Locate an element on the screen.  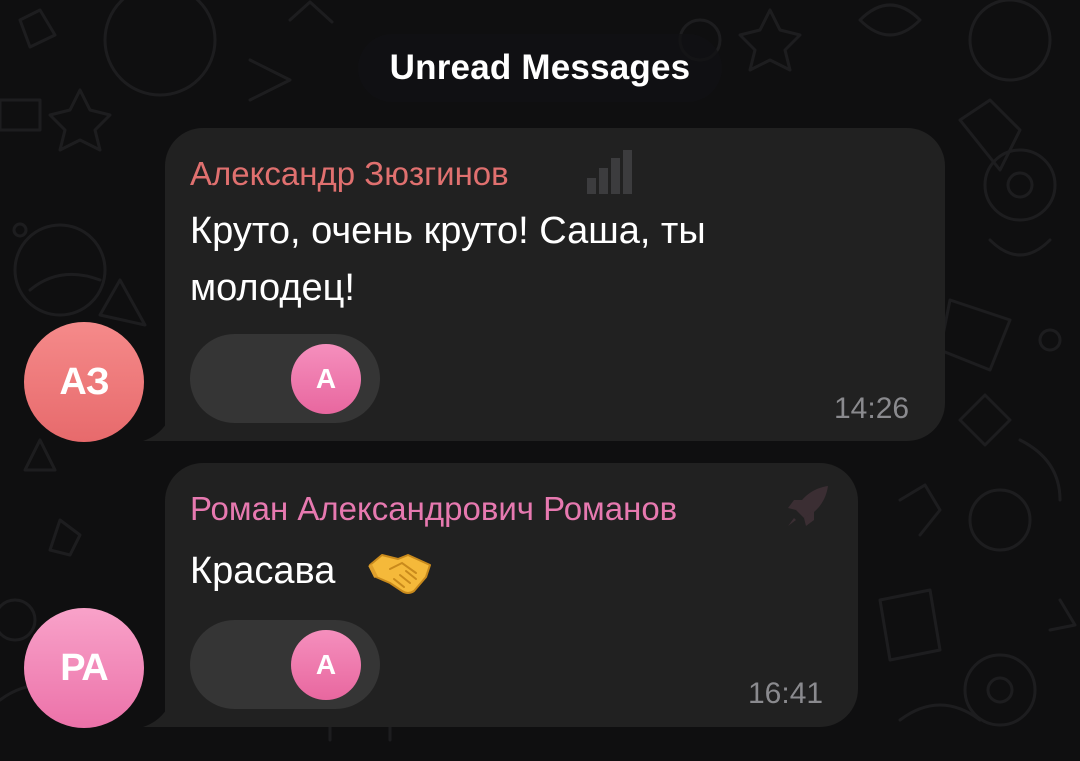
message-time: 16:41 is located at coordinates (786, 693).